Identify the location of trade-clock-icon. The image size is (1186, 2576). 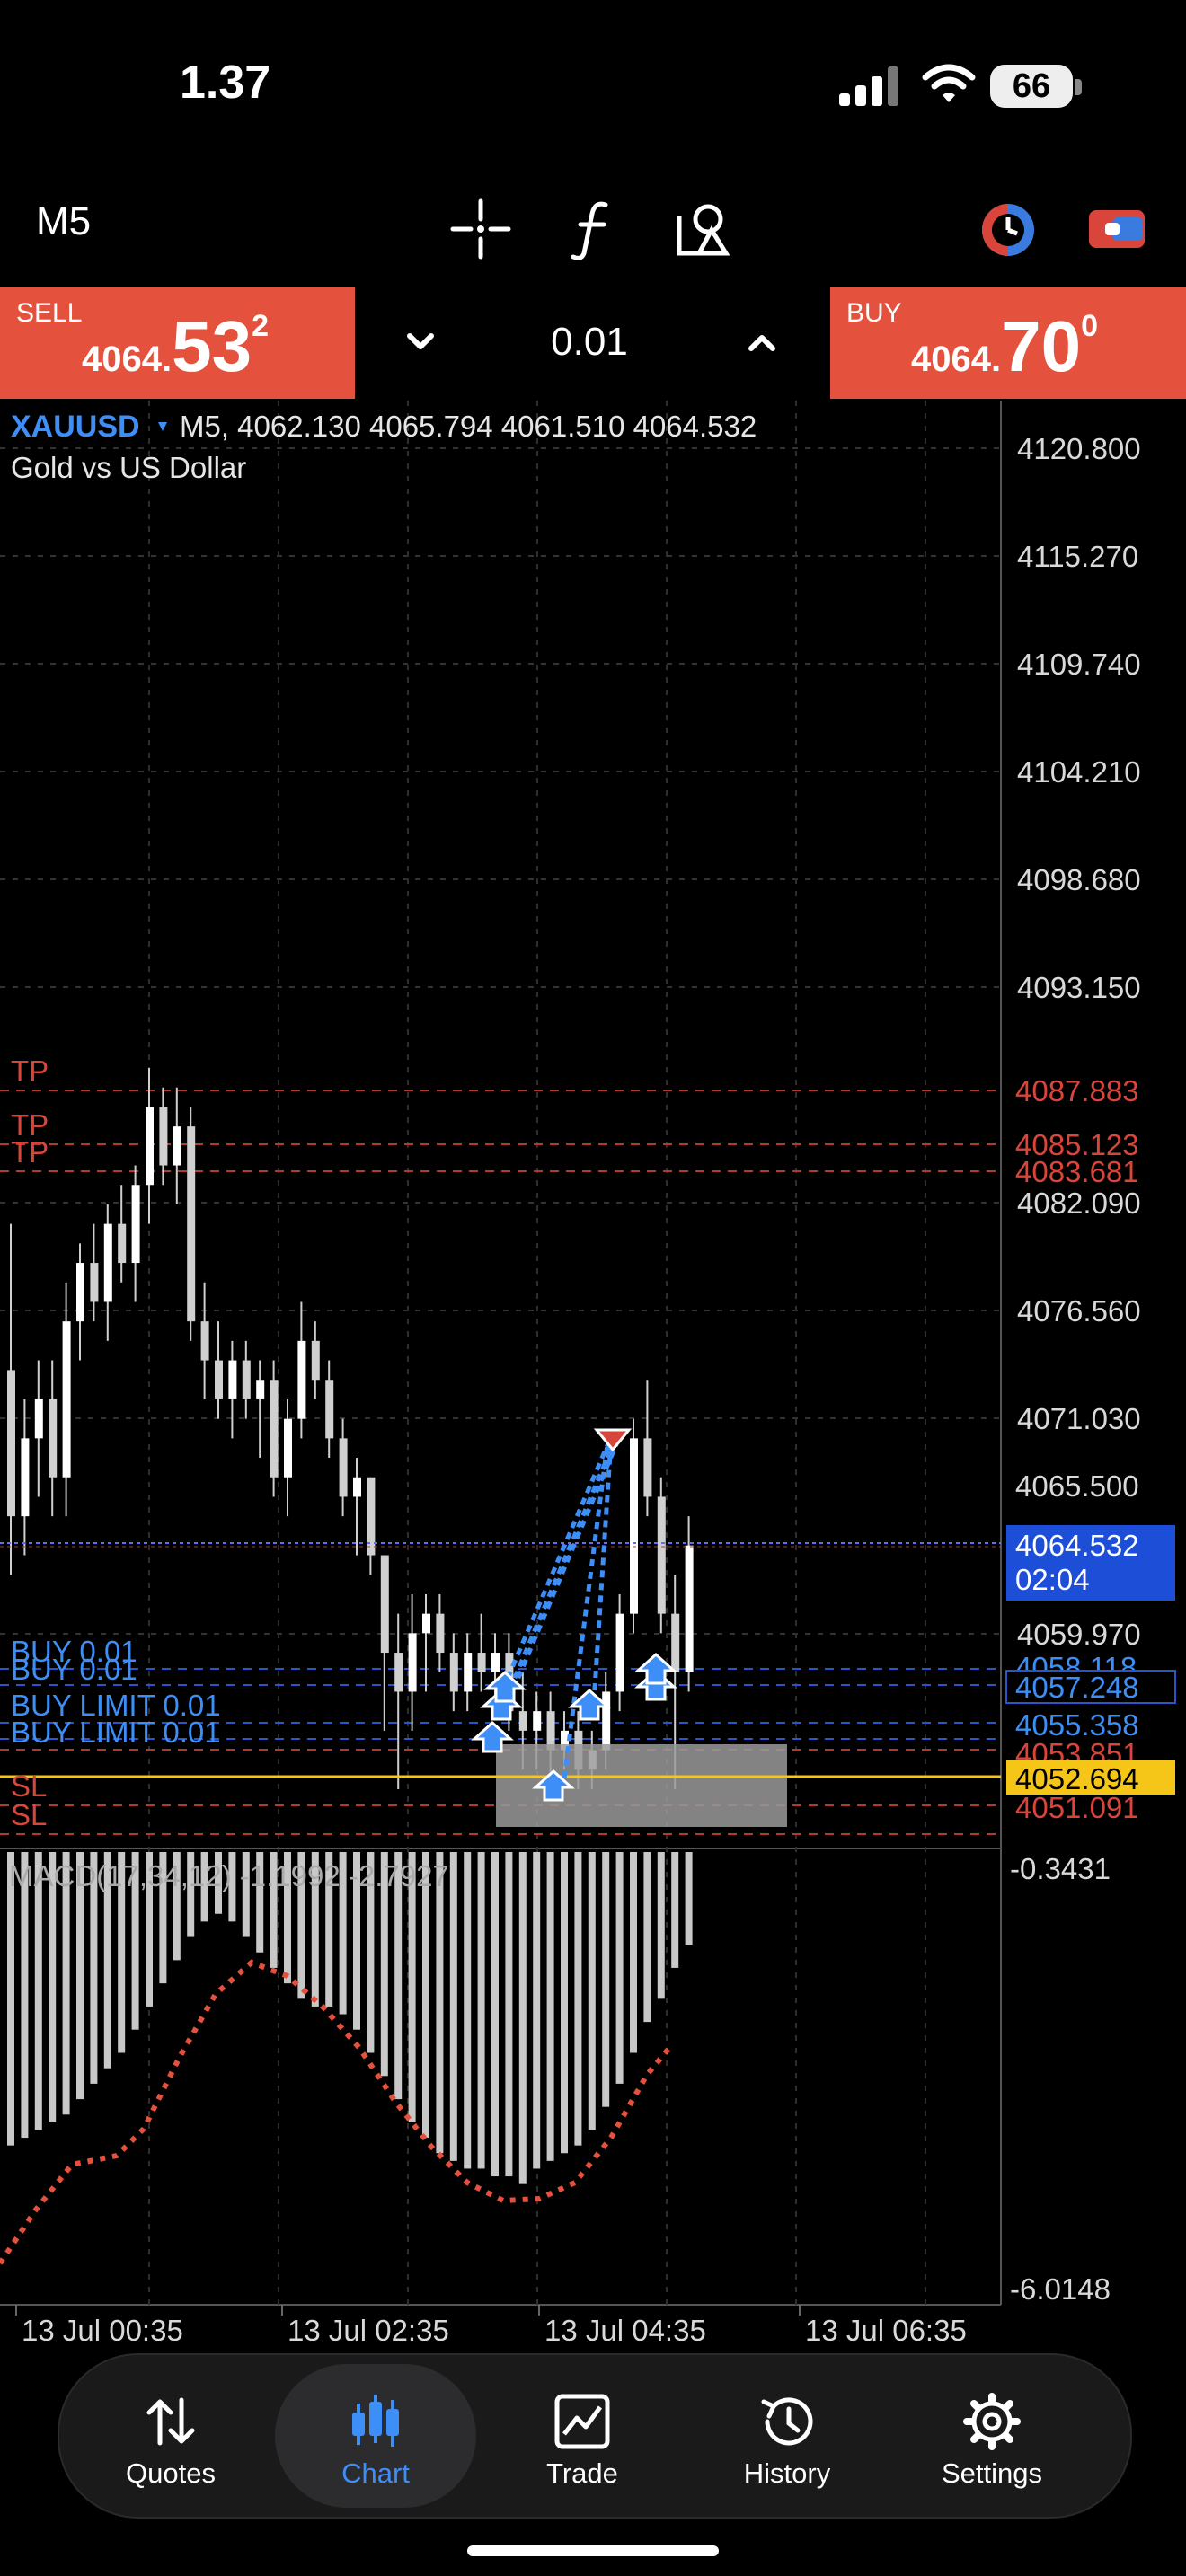
(1008, 229).